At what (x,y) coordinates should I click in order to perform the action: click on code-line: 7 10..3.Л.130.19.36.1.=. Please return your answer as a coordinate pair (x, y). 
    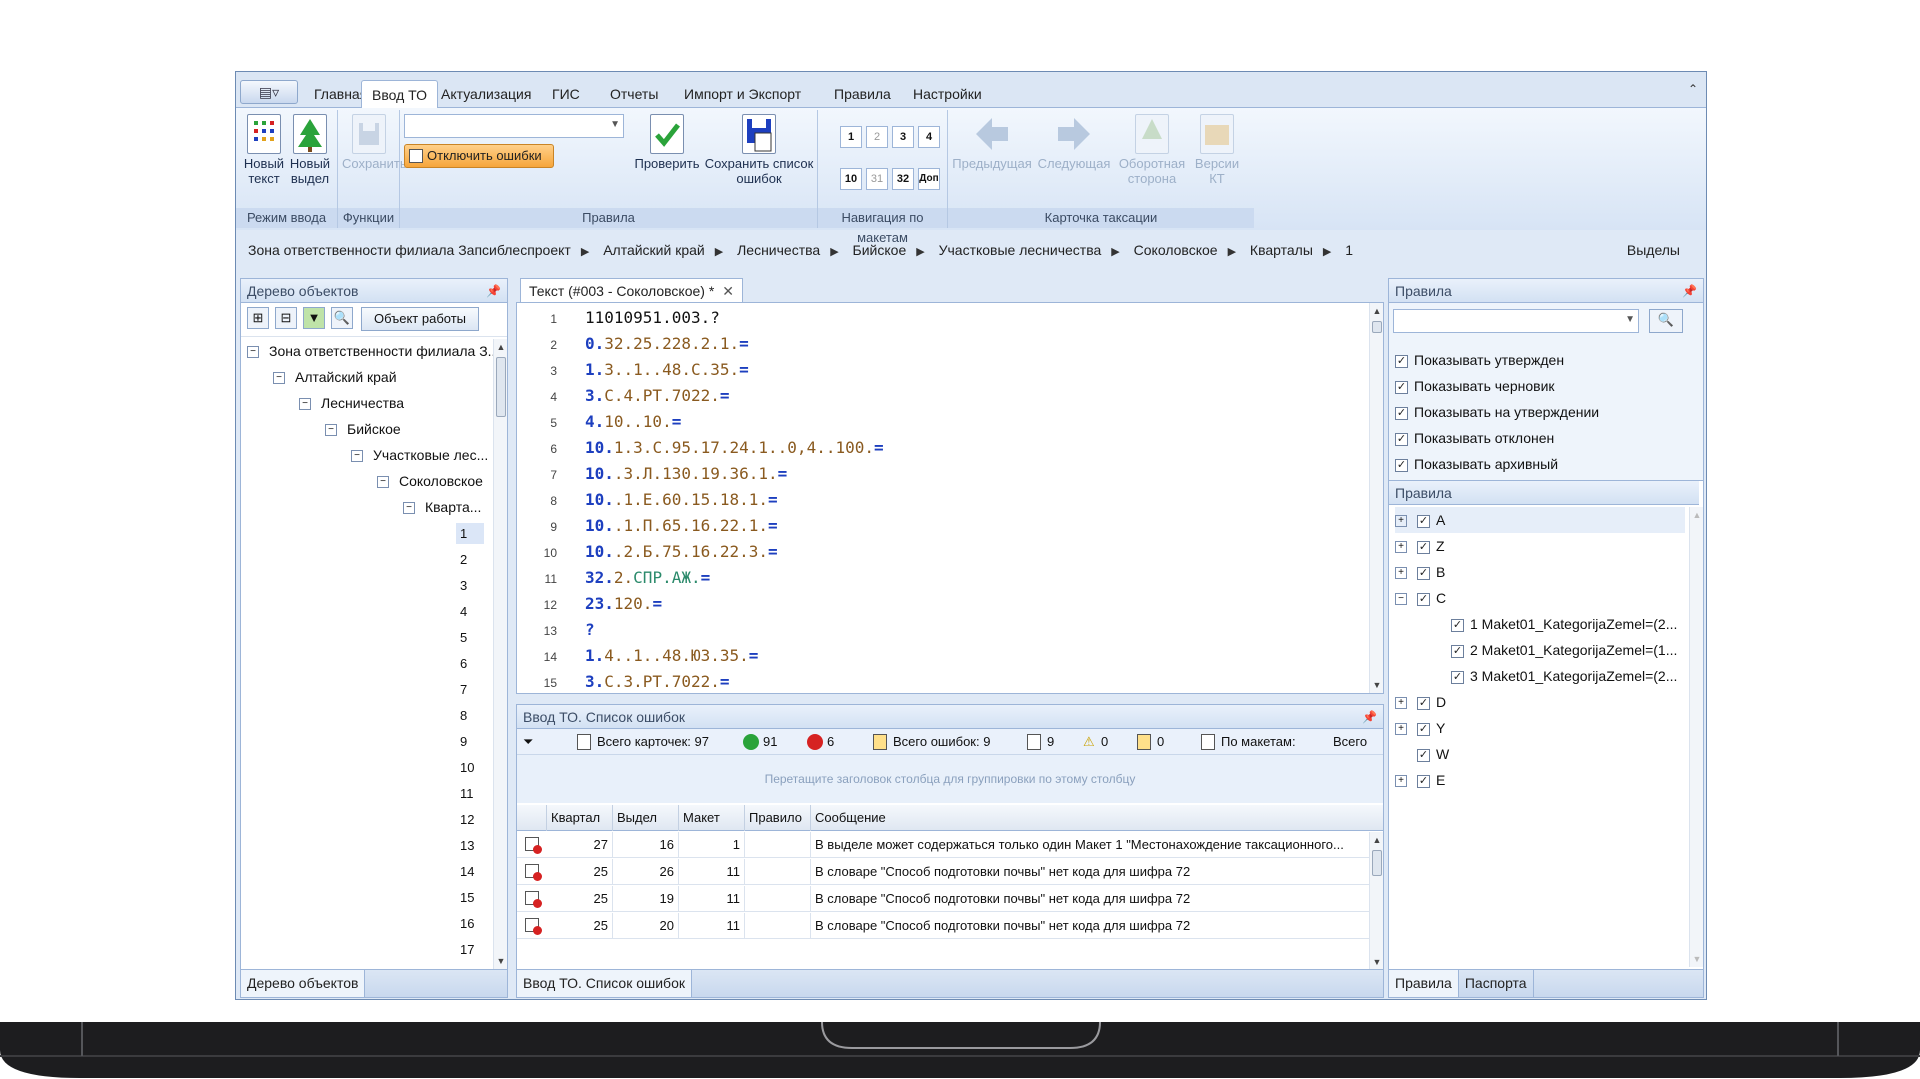
    Looking at the image, I should click on (950, 474).